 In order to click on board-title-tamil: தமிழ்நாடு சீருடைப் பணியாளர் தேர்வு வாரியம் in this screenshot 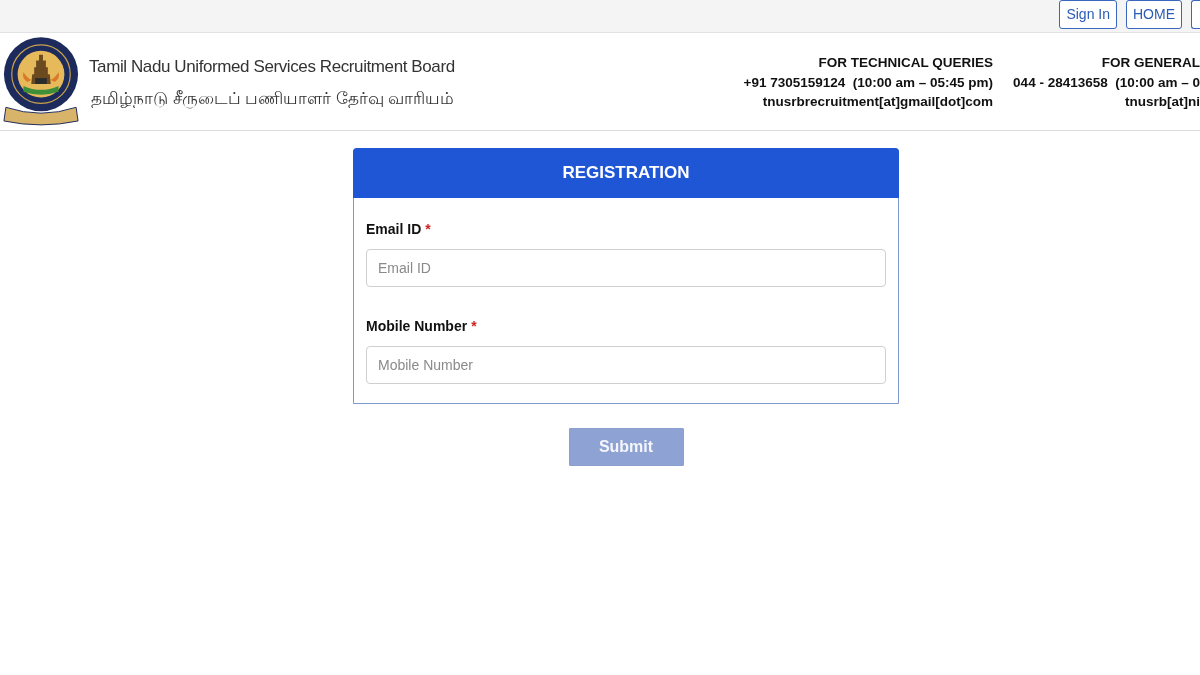, I will do `click(273, 98)`.